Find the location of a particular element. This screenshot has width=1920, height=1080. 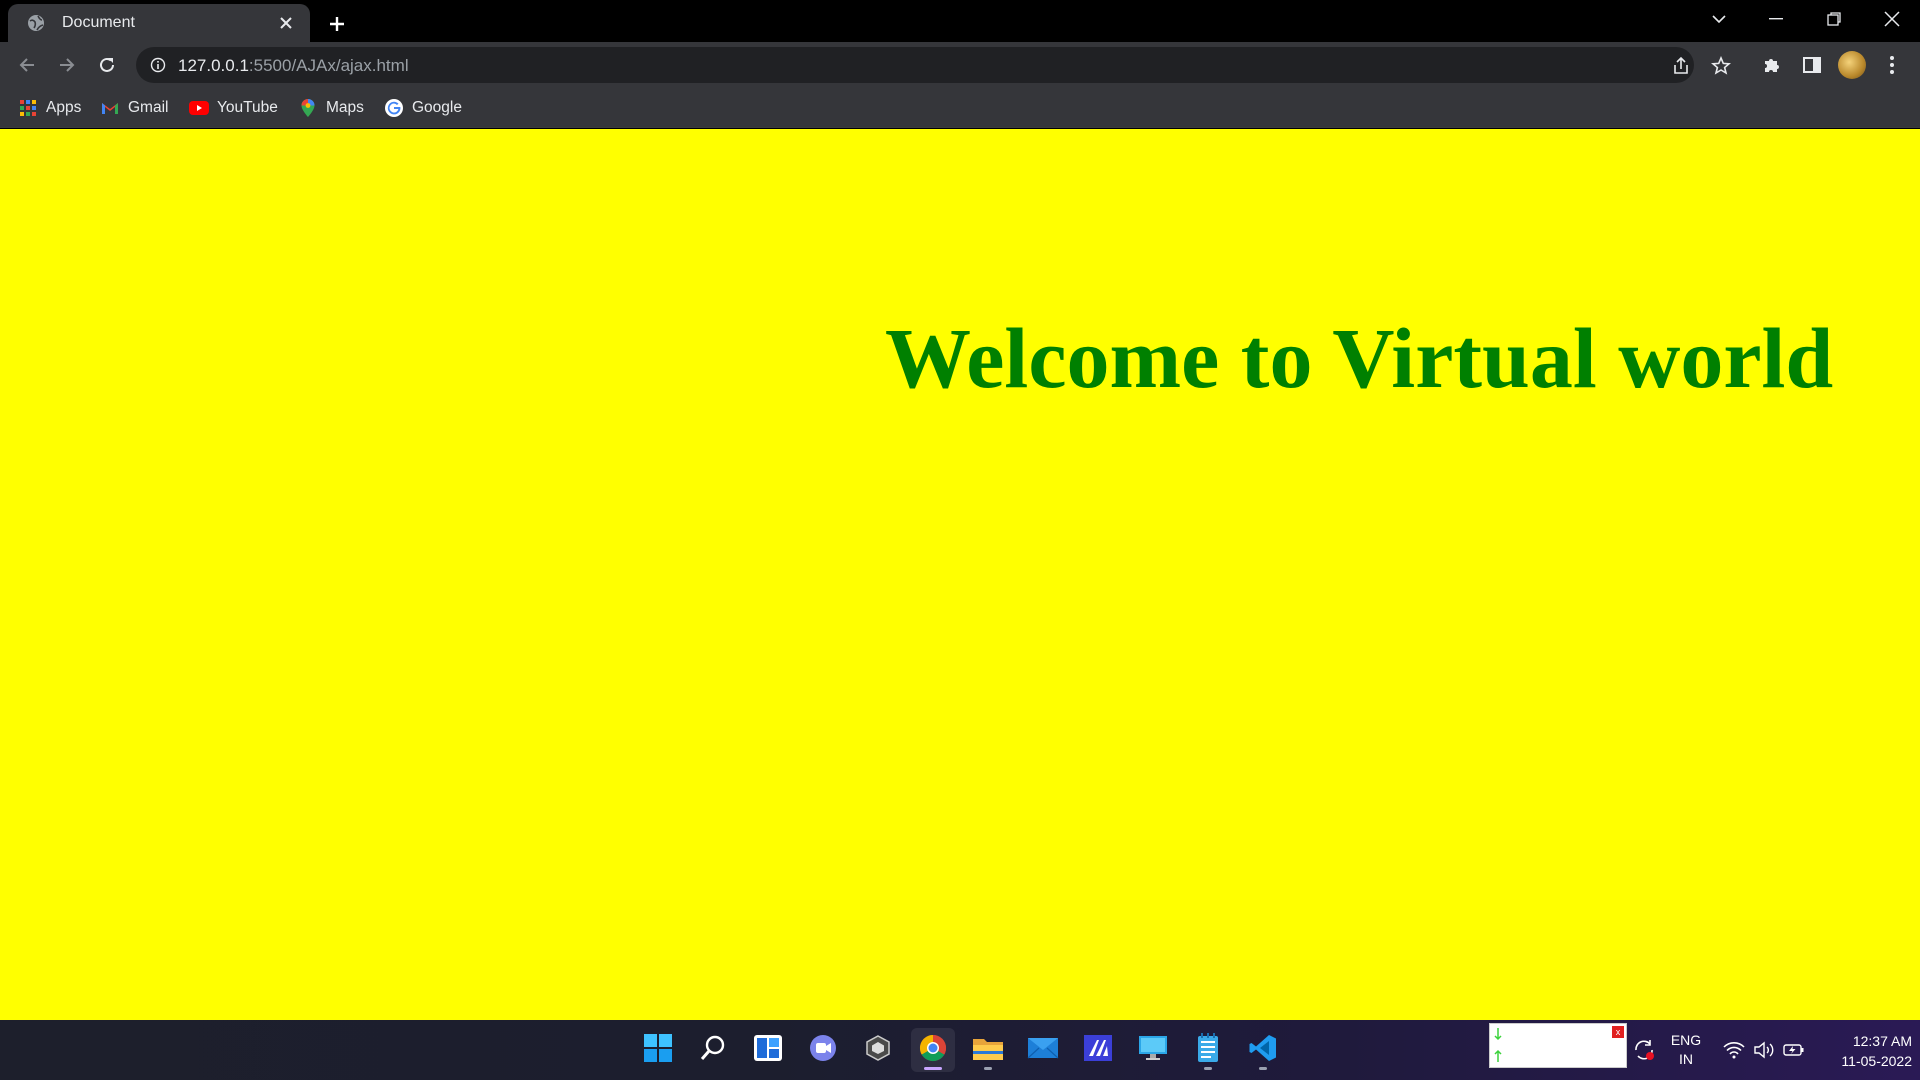

folder-icon is located at coordinates (988, 1050).